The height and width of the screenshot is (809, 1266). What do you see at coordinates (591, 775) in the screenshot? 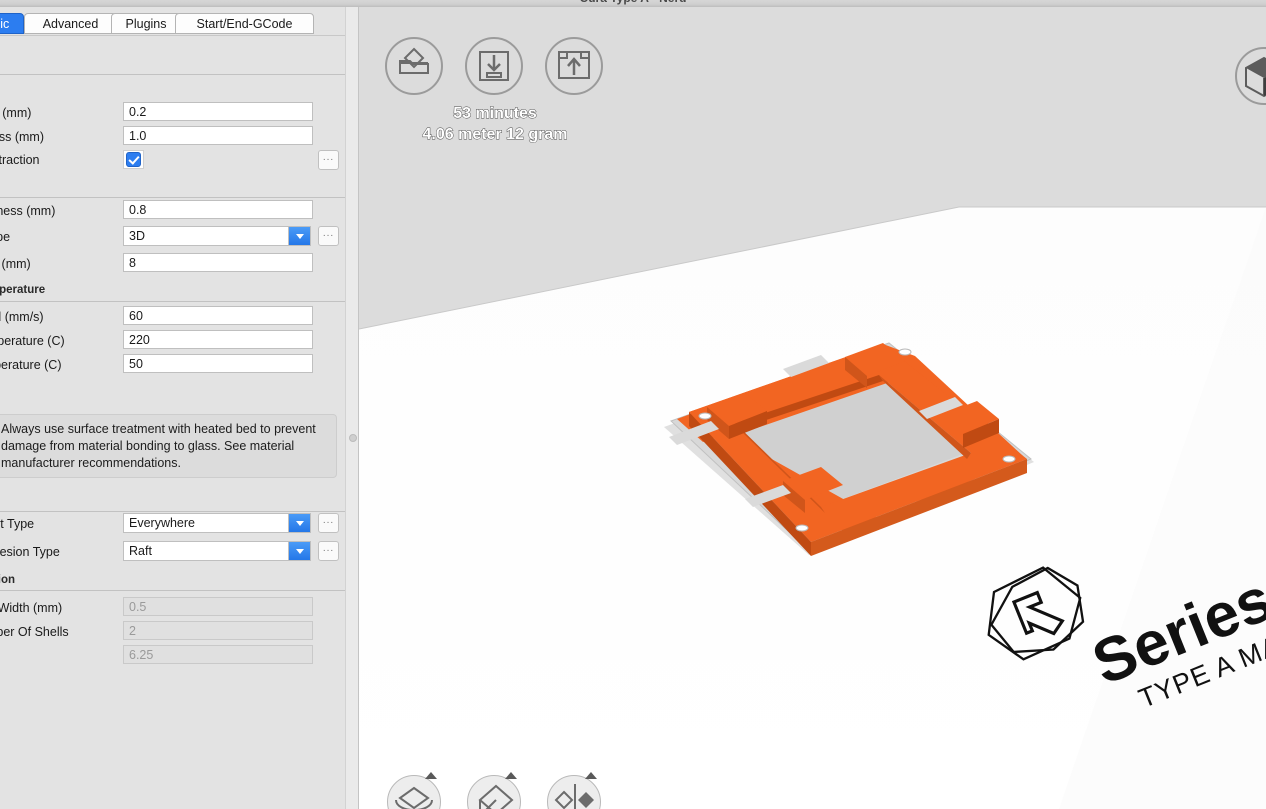
I see `mirror-tool-indicator` at bounding box center [591, 775].